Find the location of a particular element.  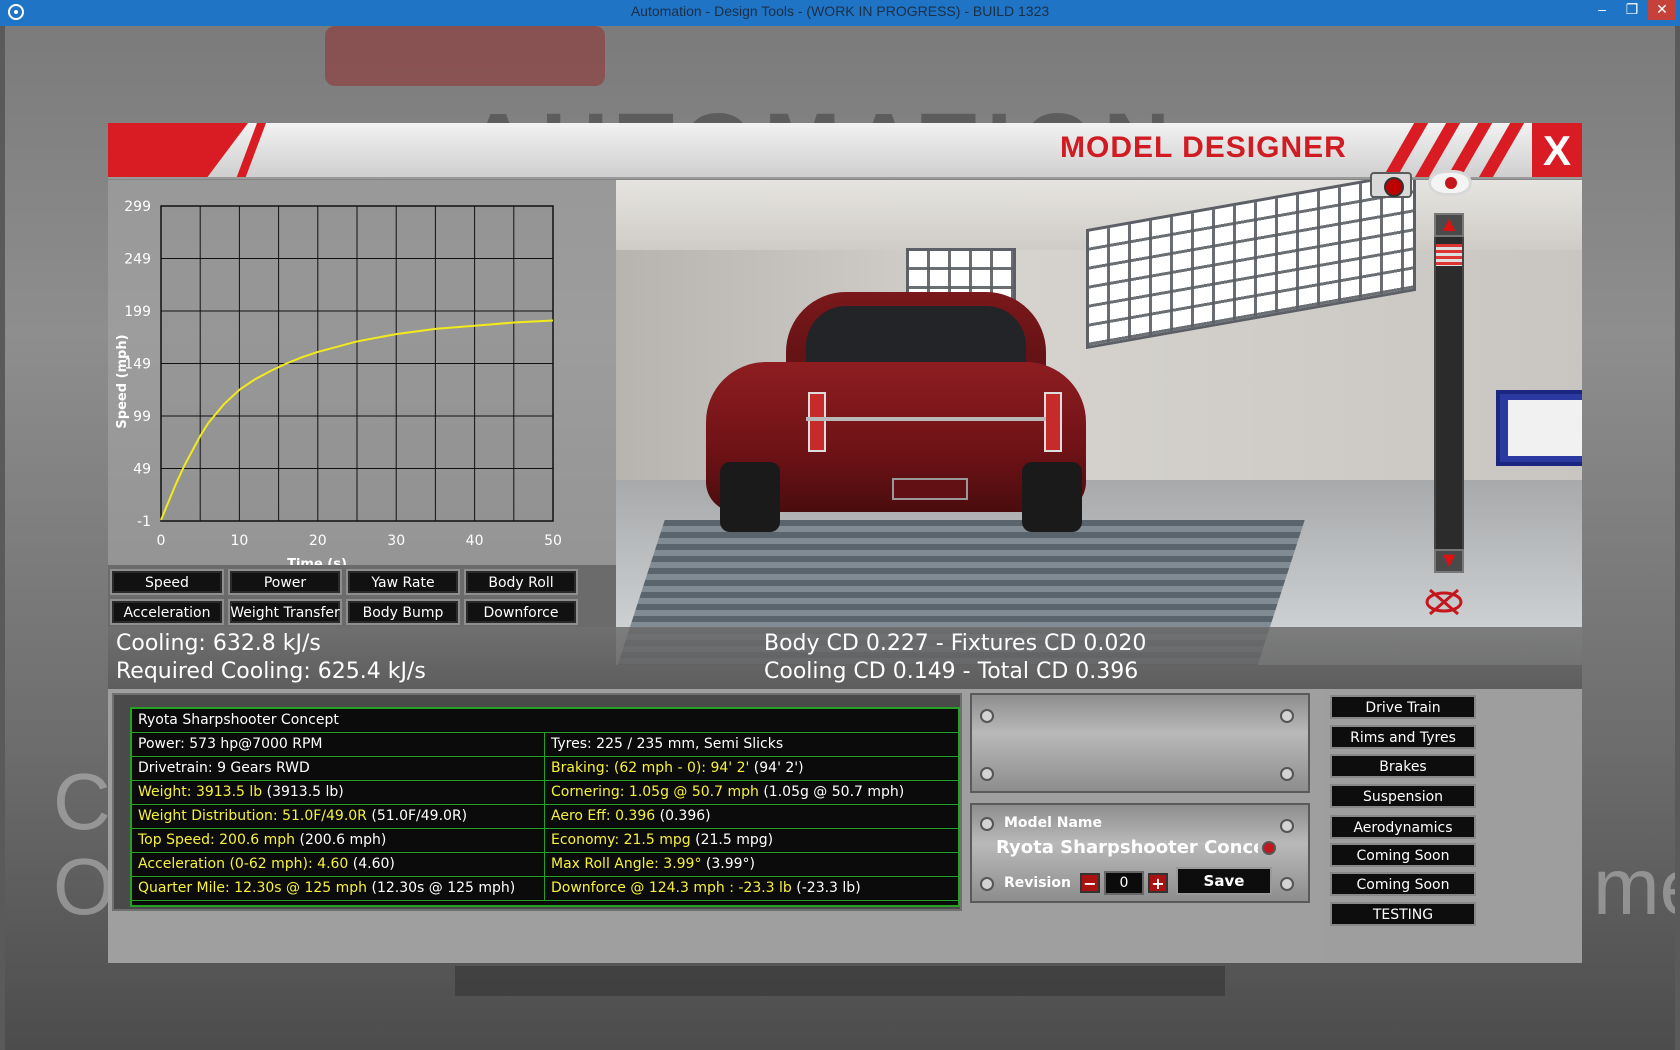

background-bar is located at coordinates (840, 981).